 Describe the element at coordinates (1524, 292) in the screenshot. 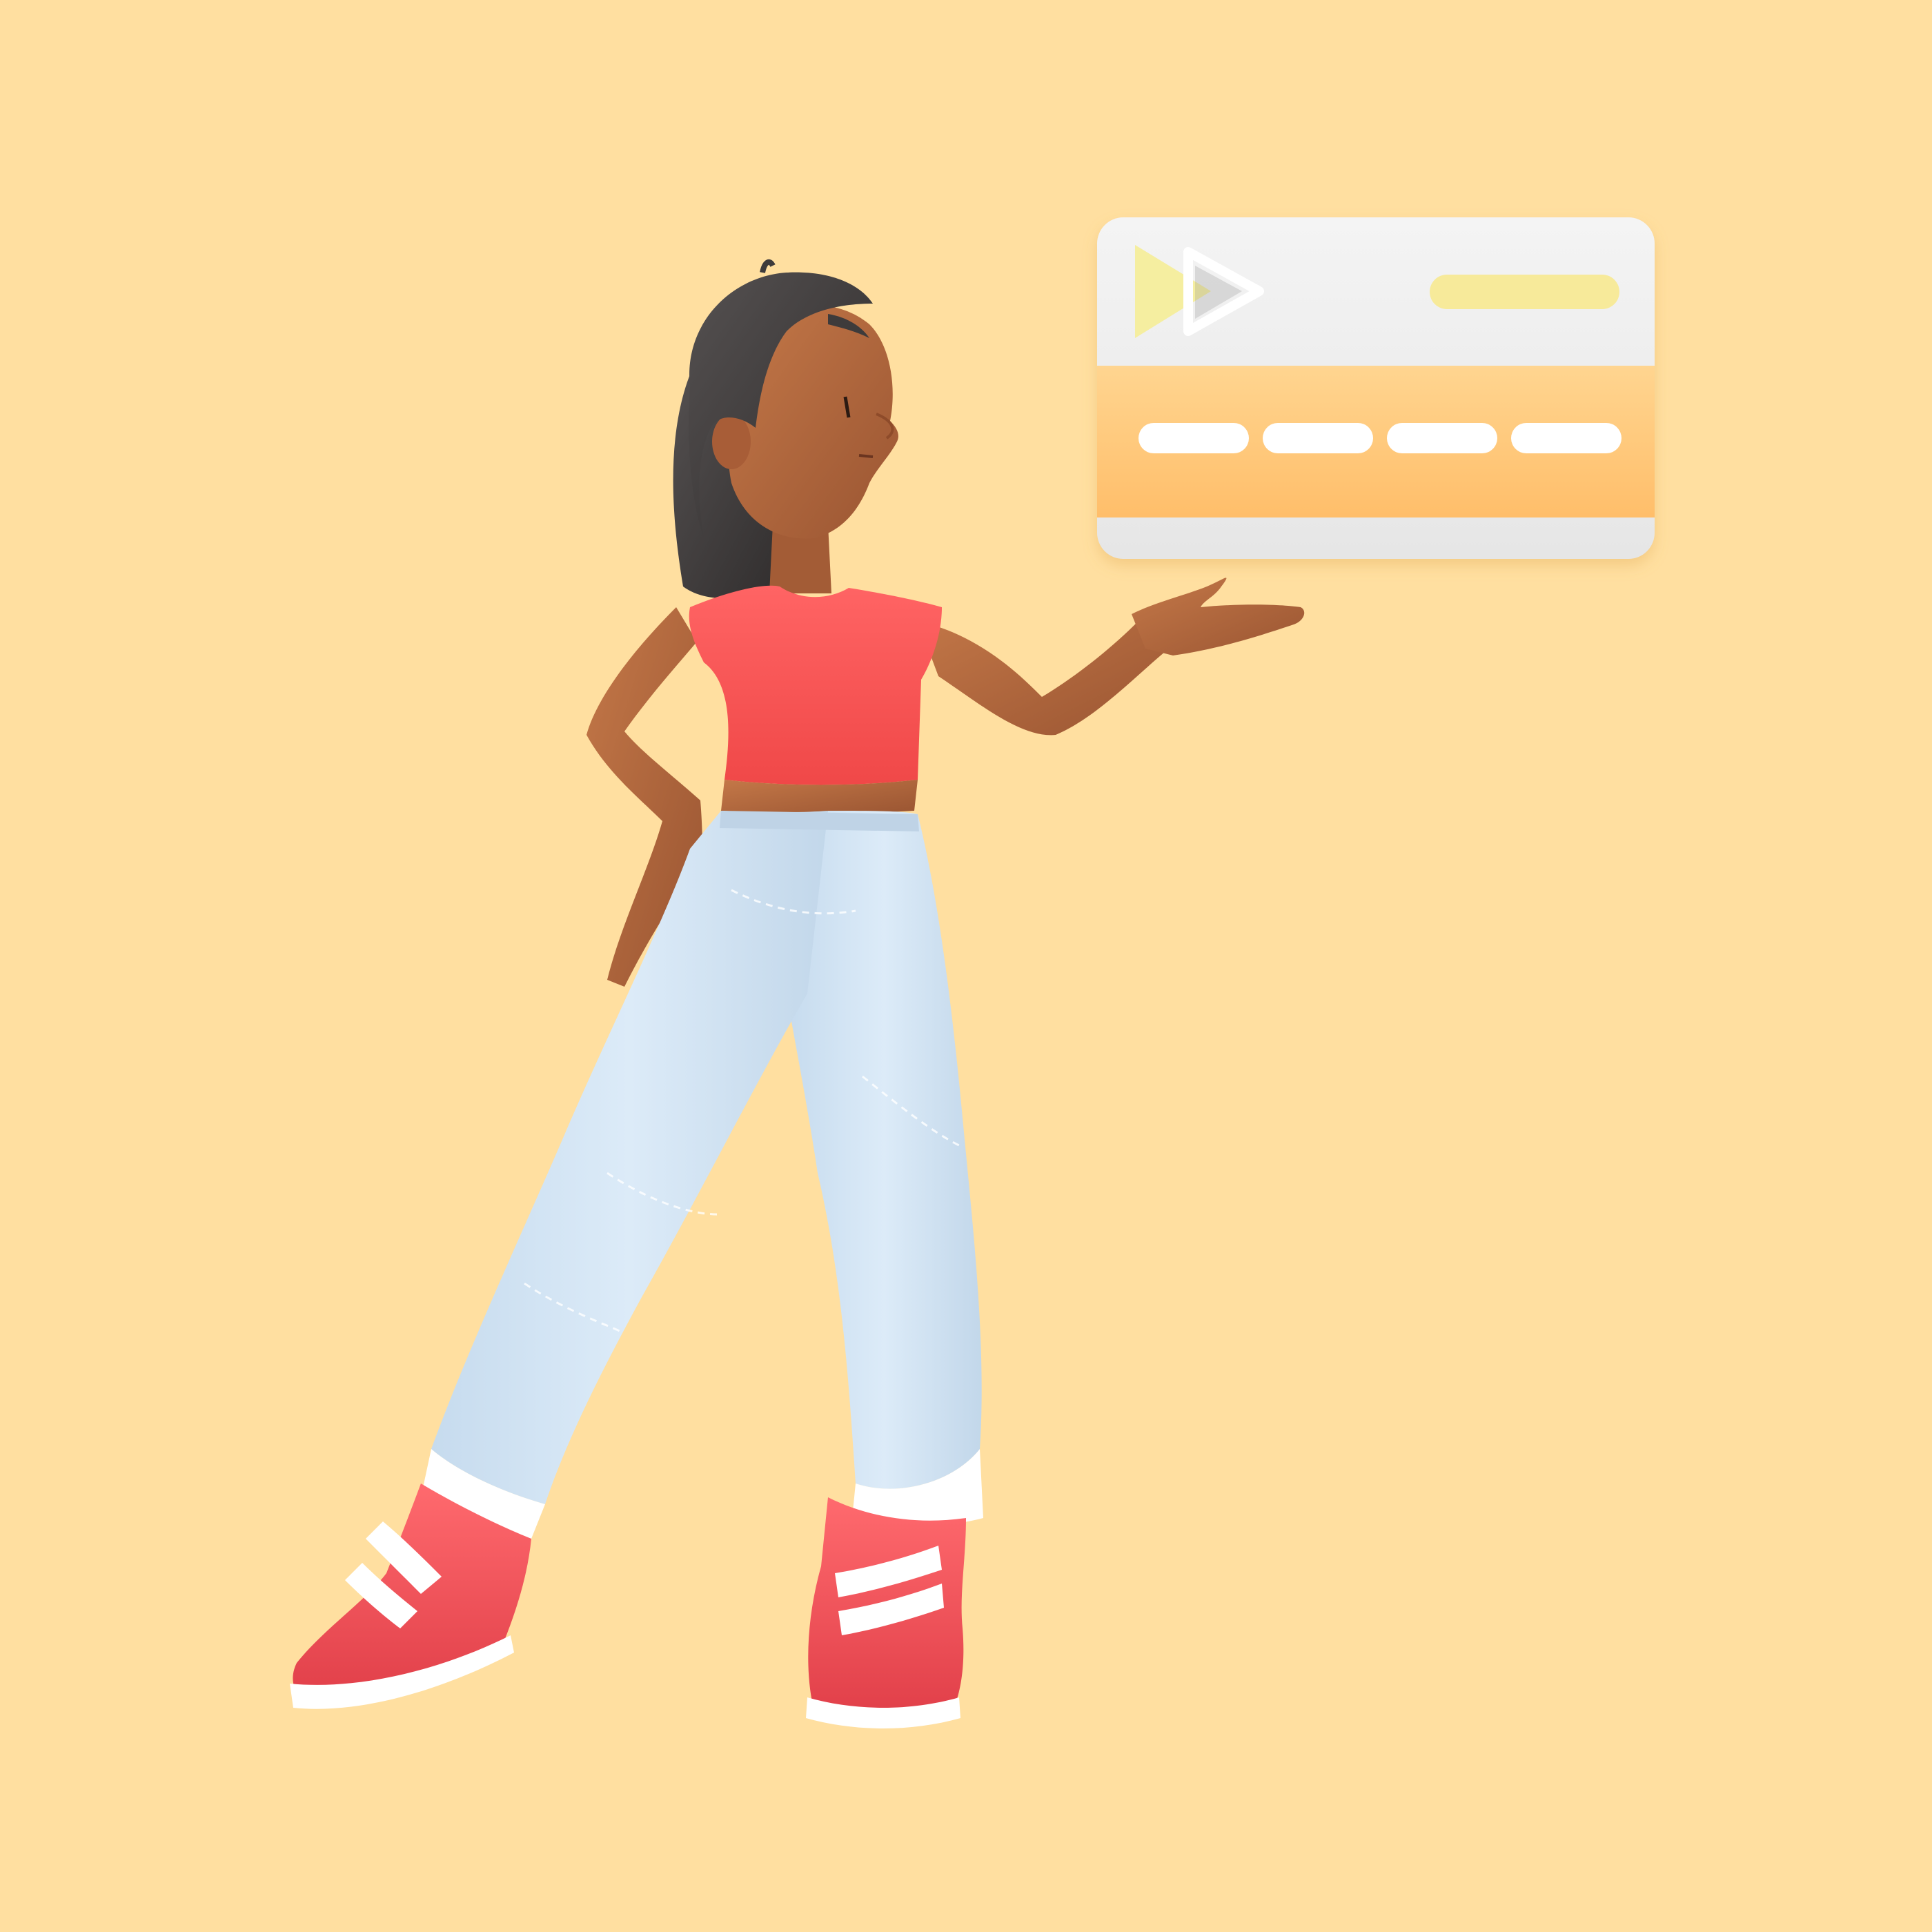

I see `card-label-bar` at that location.